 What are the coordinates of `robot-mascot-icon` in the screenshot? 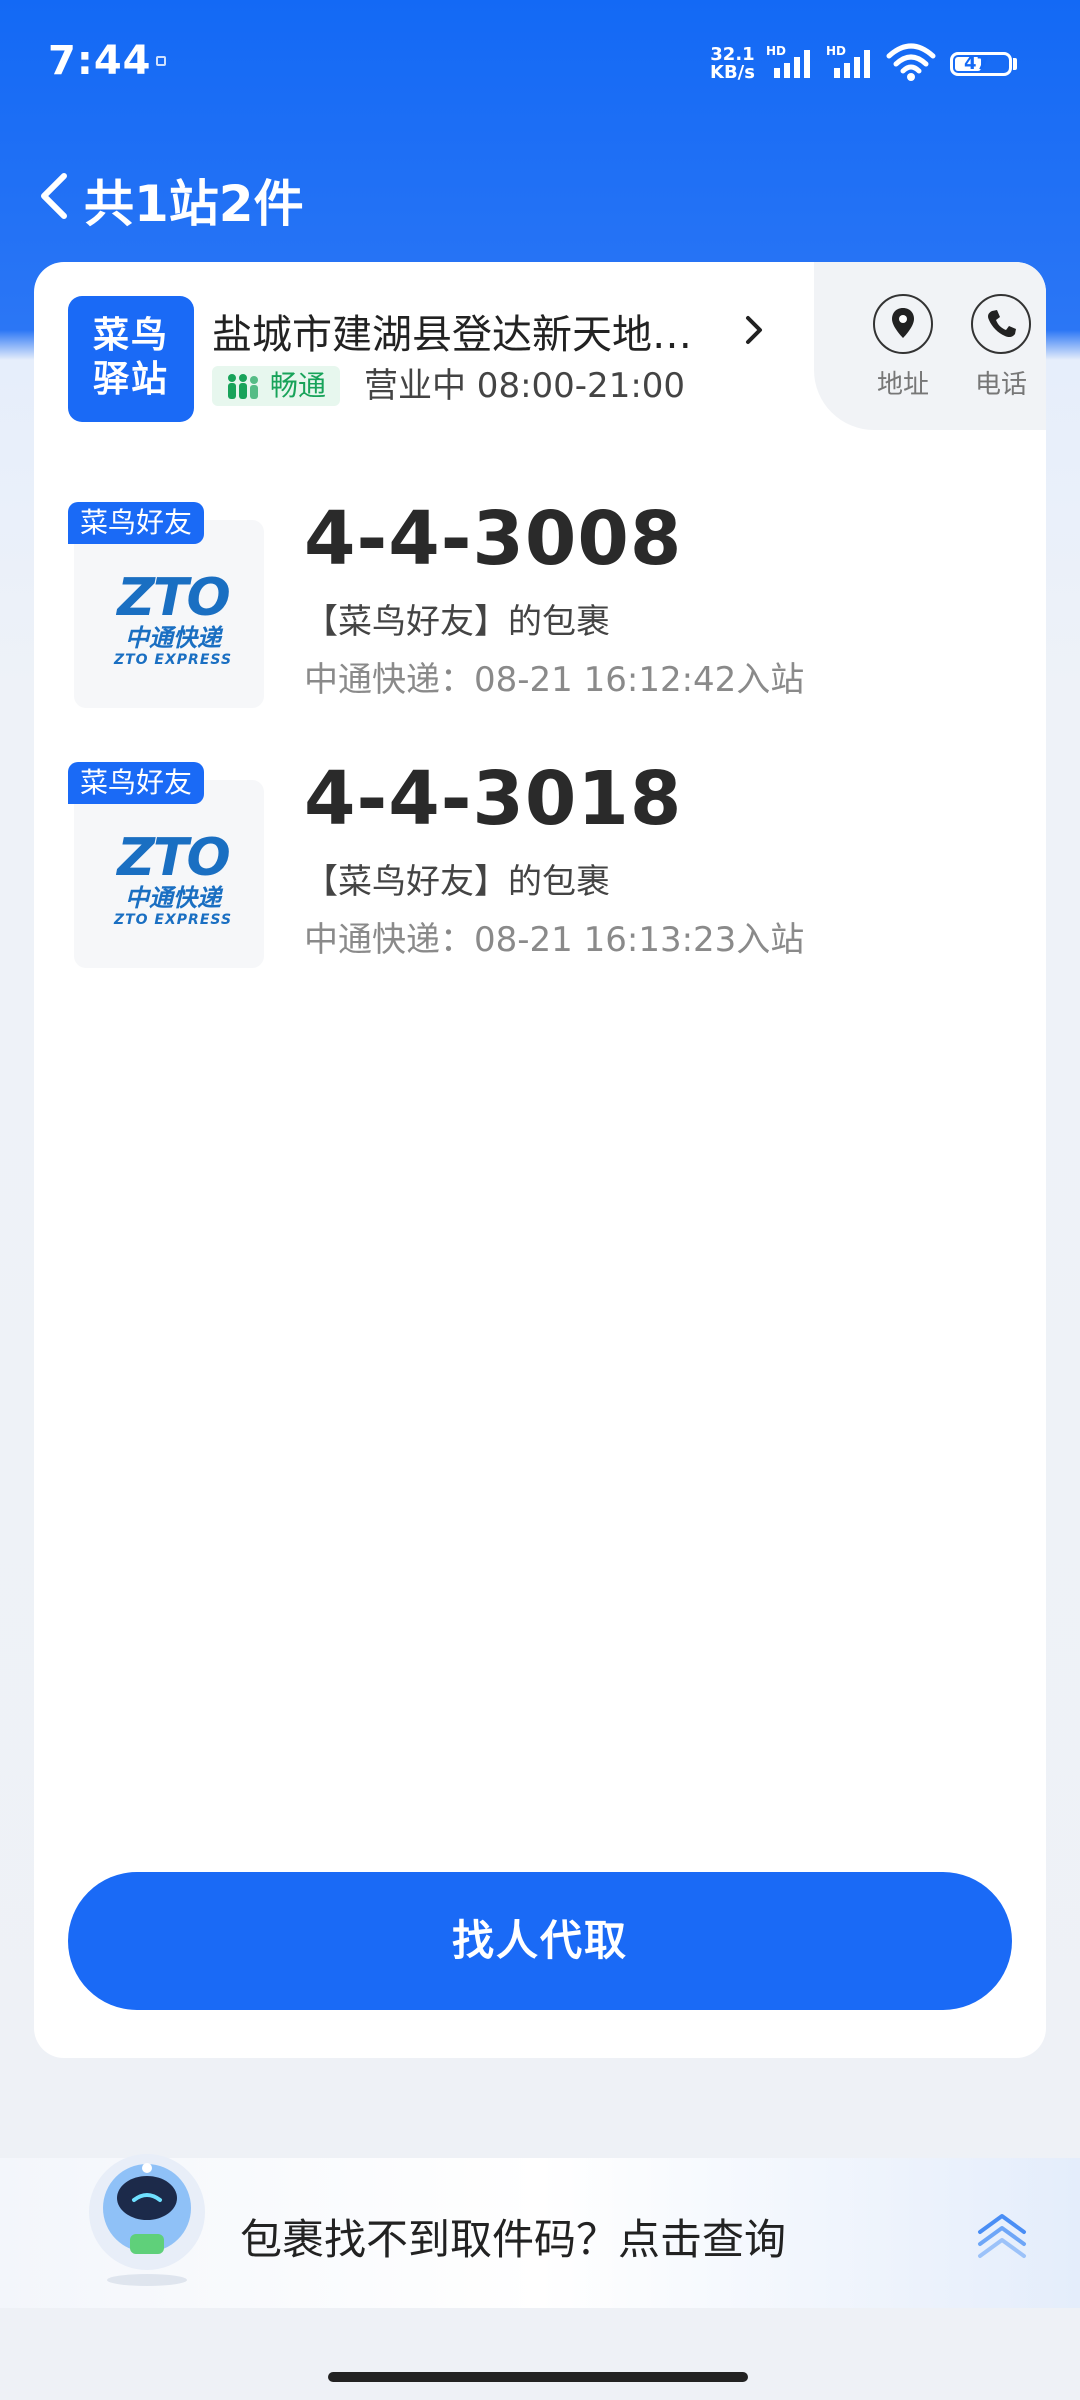 It's located at (147, 2220).